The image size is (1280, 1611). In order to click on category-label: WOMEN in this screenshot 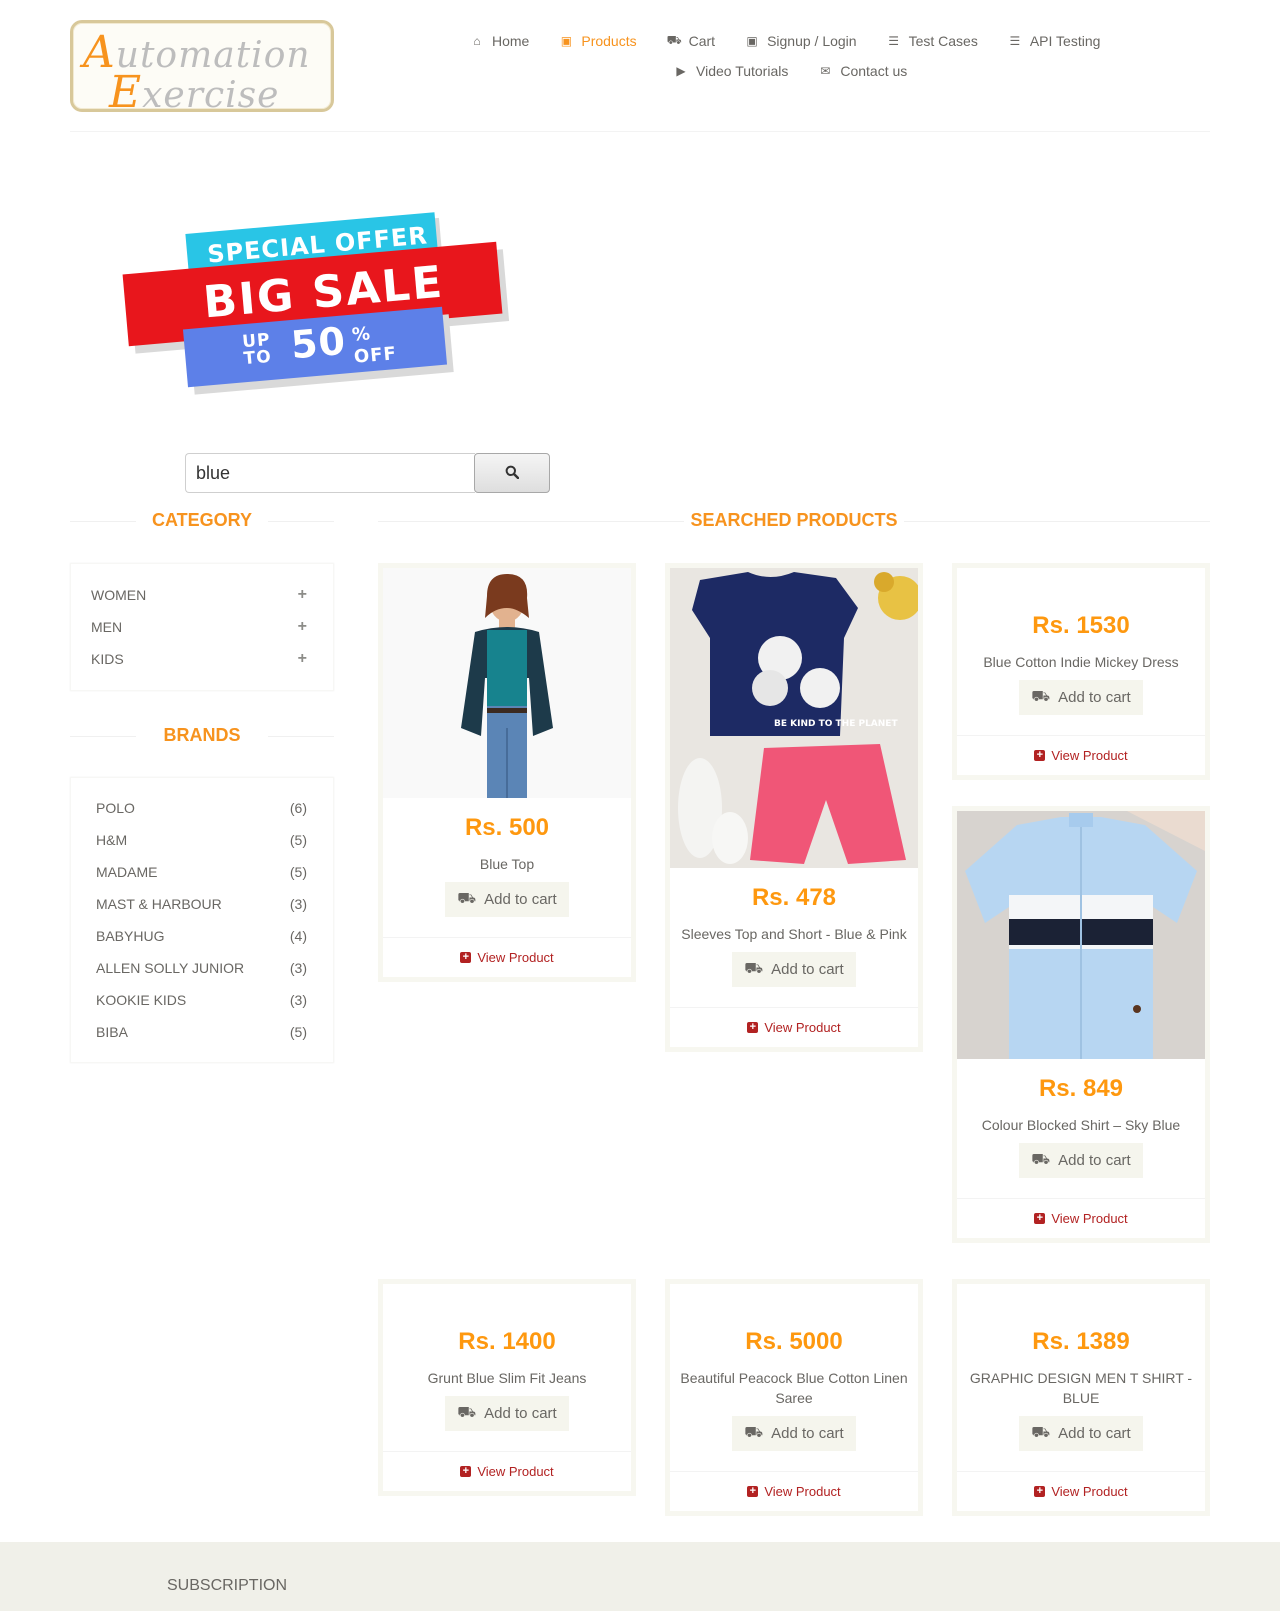, I will do `click(119, 595)`.